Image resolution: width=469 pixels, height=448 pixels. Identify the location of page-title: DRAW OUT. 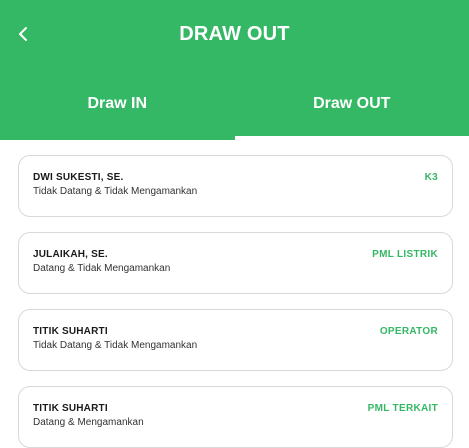
(234, 33).